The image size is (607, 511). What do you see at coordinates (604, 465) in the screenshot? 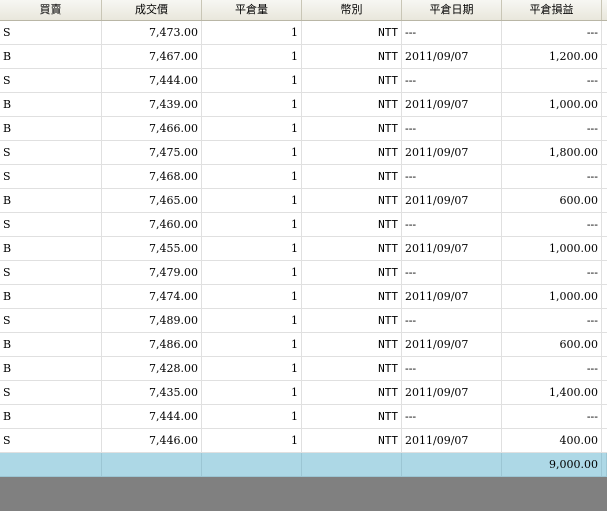
I see `total-cell-filler` at bounding box center [604, 465].